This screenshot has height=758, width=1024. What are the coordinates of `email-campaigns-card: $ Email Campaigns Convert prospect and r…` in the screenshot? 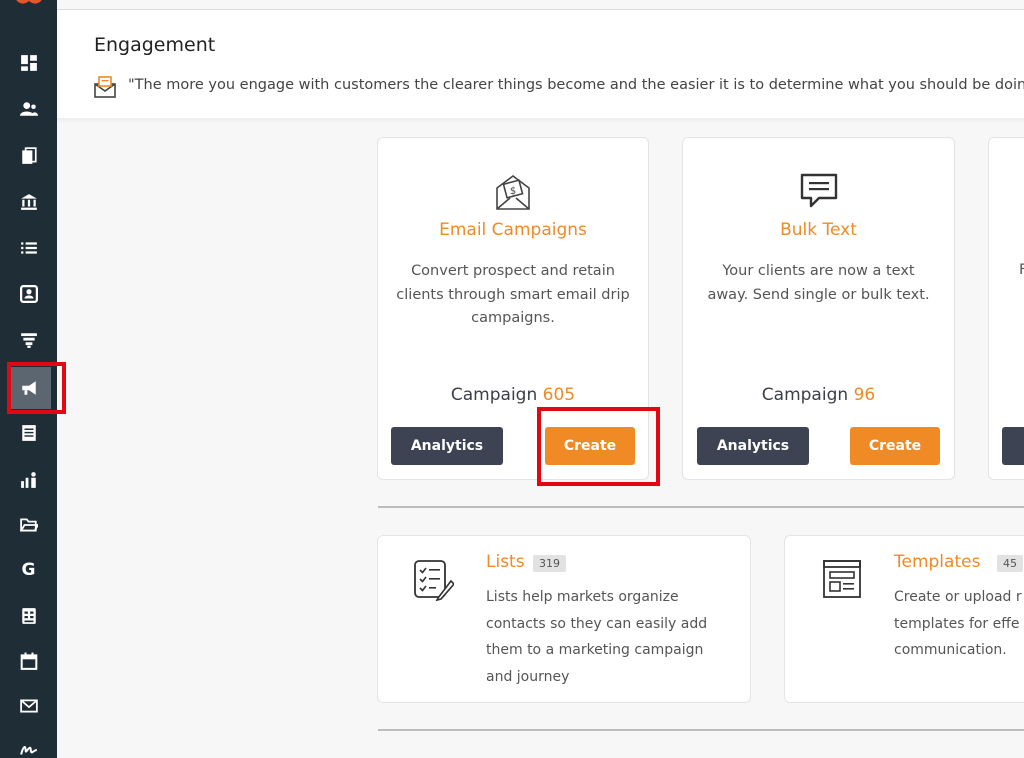 It's located at (513, 308).